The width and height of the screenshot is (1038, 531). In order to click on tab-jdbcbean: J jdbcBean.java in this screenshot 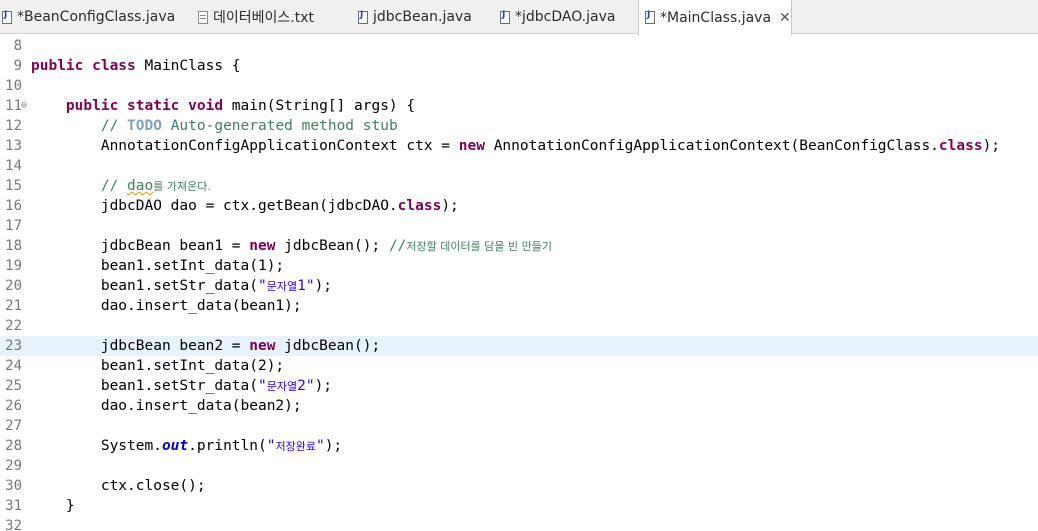, I will do `click(425, 17)`.